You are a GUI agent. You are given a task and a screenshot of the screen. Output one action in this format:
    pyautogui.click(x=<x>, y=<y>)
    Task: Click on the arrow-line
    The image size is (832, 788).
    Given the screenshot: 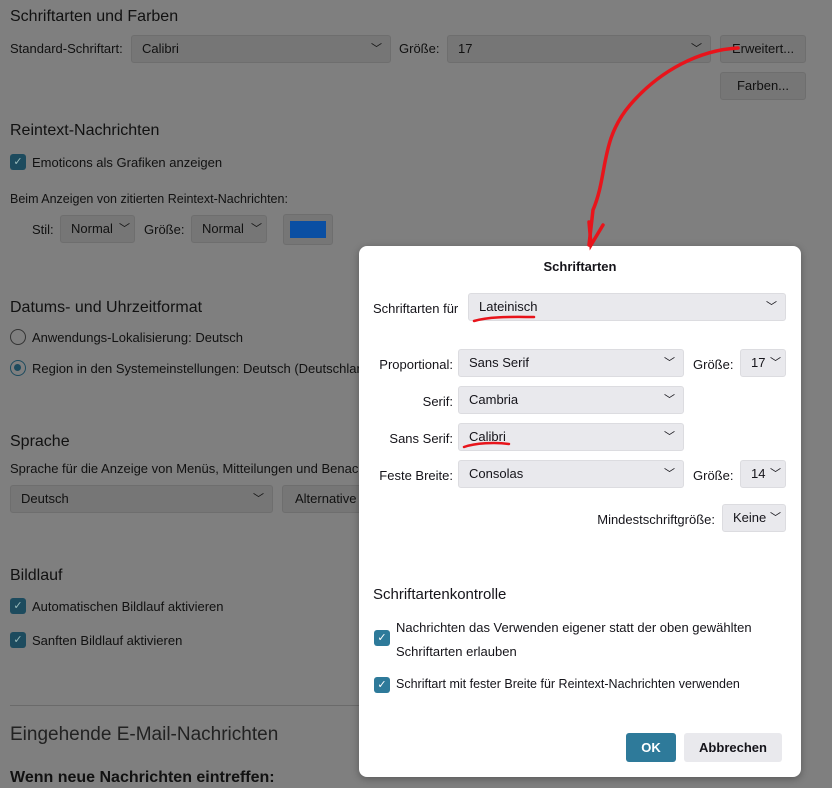 What is the action you would take?
    pyautogui.click(x=663, y=146)
    